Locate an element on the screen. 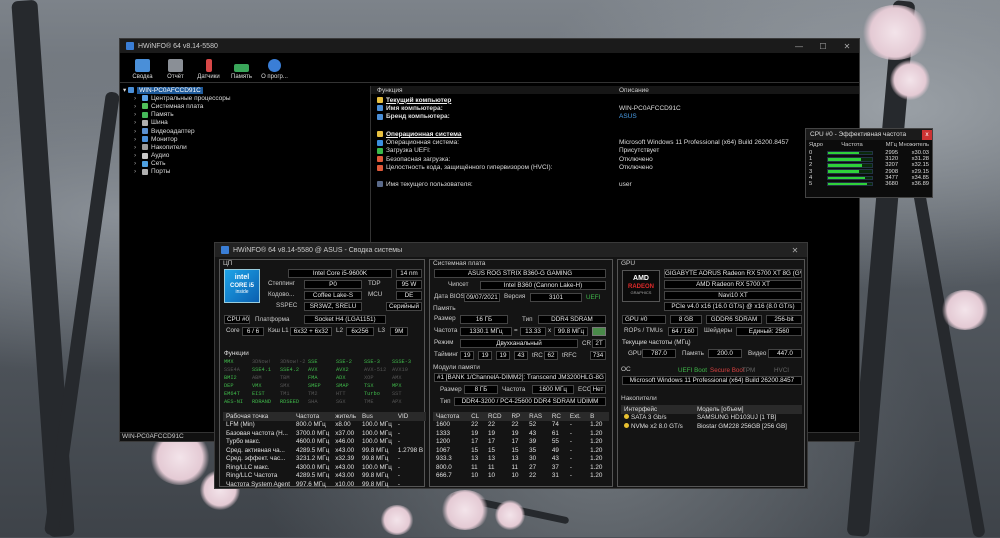 This screenshot has width=1000, height=538. column-description: Описание is located at coordinates (634, 90).